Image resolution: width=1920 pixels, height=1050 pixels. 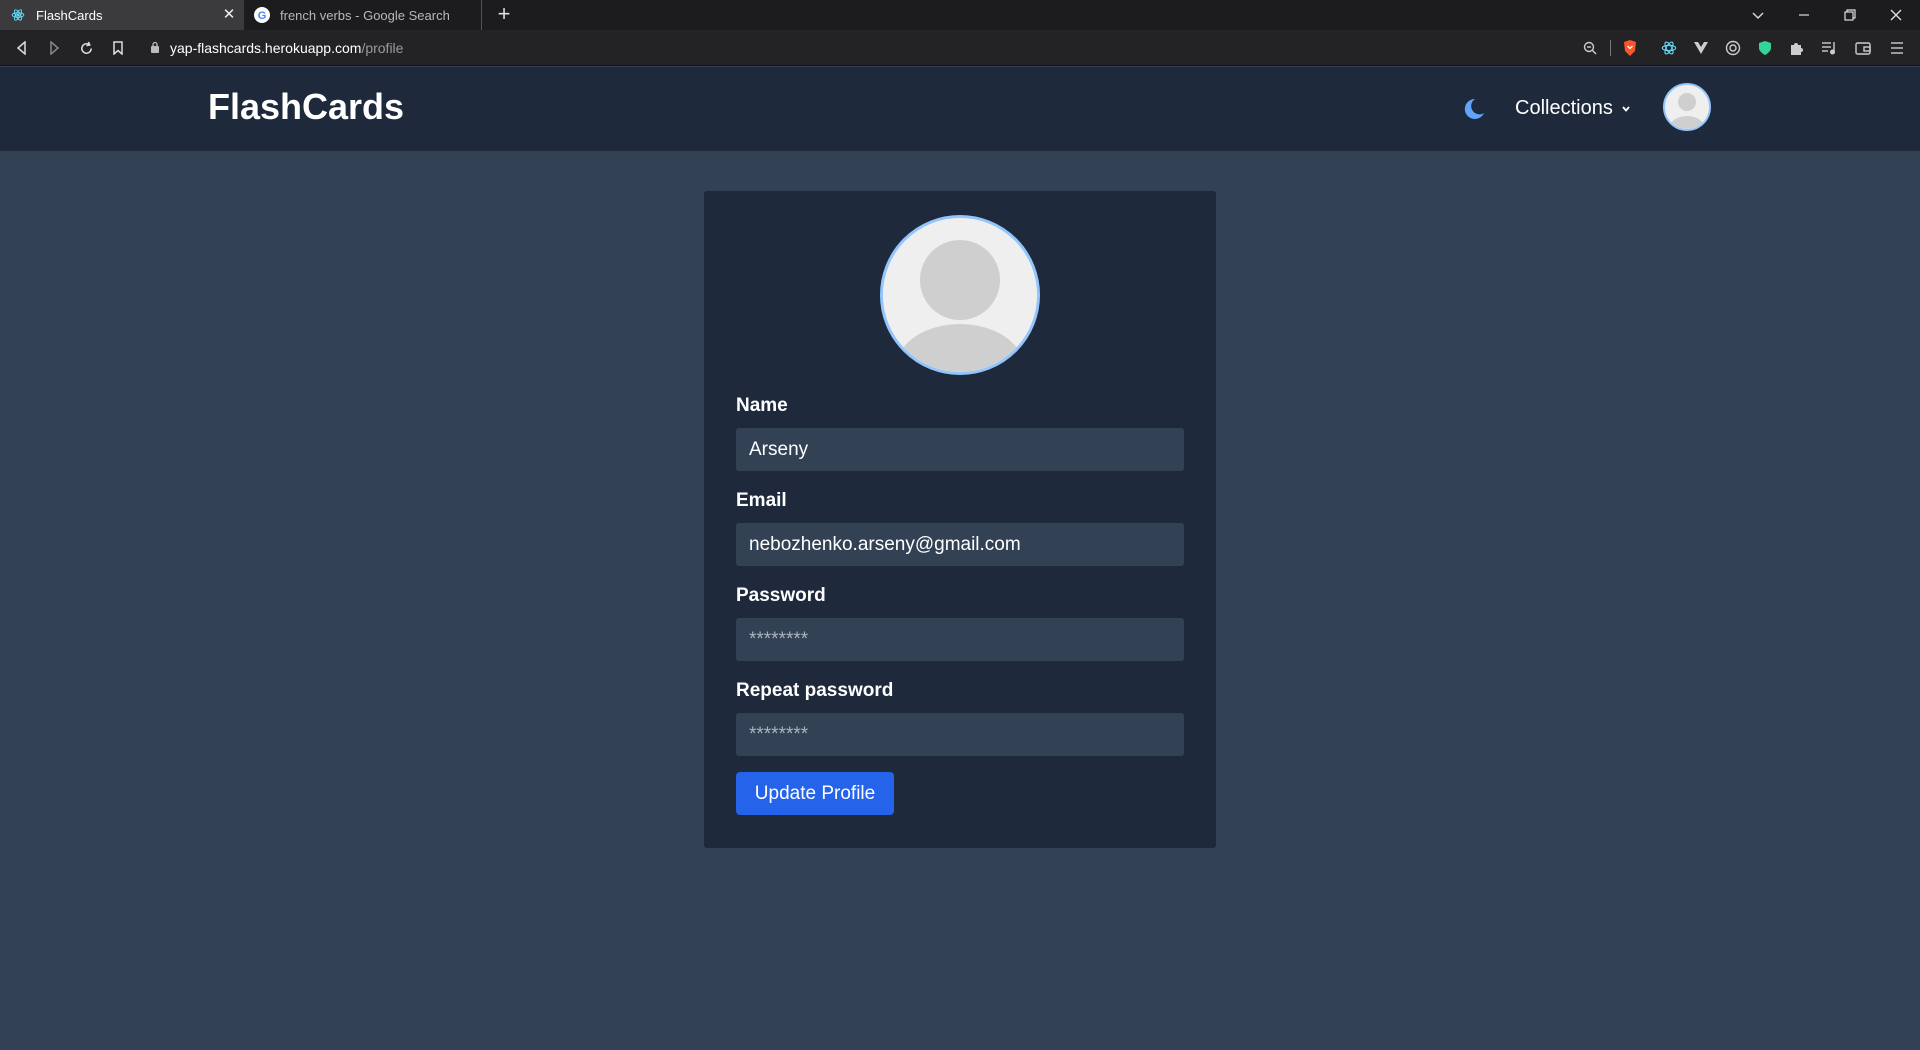 I want to click on playlist-icon, so click(x=1829, y=48).